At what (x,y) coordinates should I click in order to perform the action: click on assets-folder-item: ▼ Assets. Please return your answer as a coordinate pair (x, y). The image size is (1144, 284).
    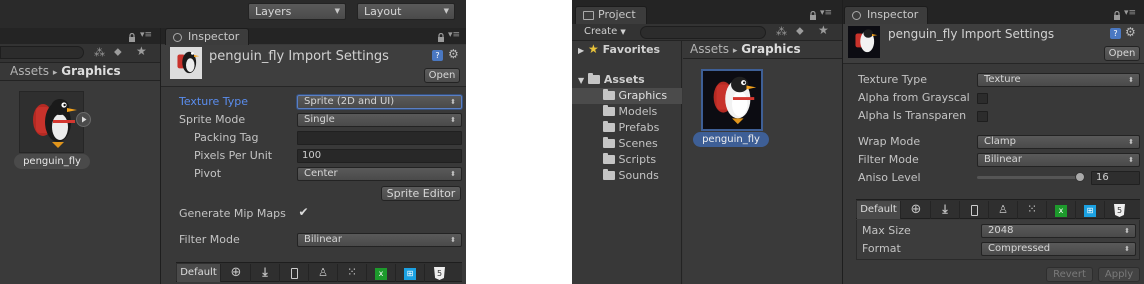
    Looking at the image, I should click on (611, 79).